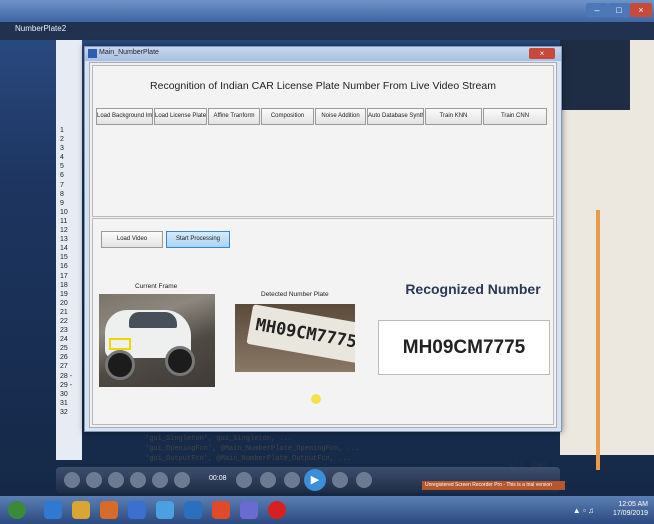  Describe the element at coordinates (327, 11) in the screenshot. I see `outer-window-titlebar: – □ ×` at that location.